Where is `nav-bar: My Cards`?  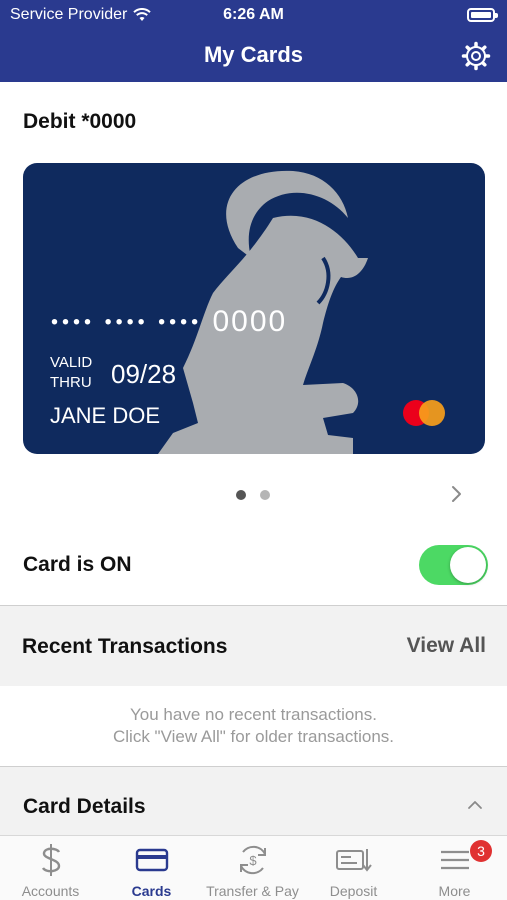 nav-bar: My Cards is located at coordinates (253, 56).